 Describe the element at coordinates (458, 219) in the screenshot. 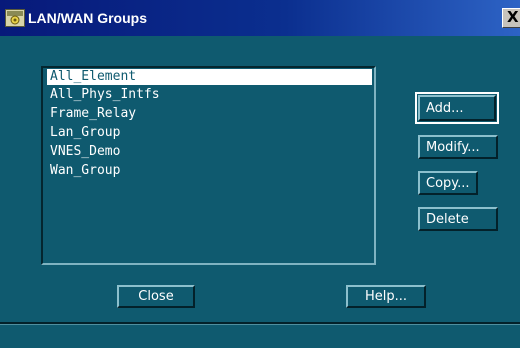

I see `delete-button: Delete` at that location.